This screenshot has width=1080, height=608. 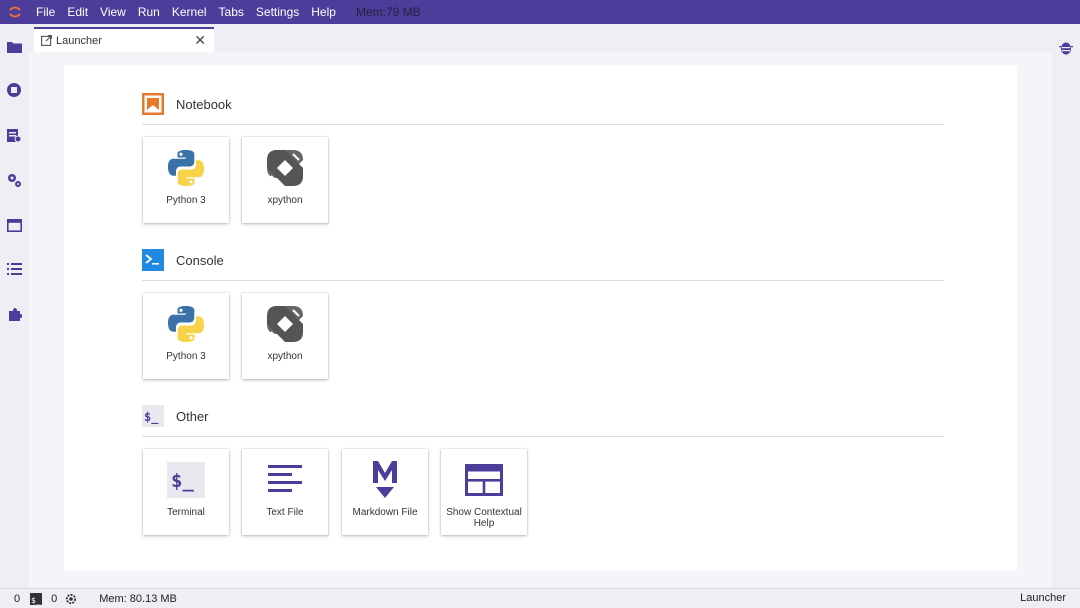 What do you see at coordinates (124, 39) in the screenshot?
I see `tab-launcher: Launcher ✕` at bounding box center [124, 39].